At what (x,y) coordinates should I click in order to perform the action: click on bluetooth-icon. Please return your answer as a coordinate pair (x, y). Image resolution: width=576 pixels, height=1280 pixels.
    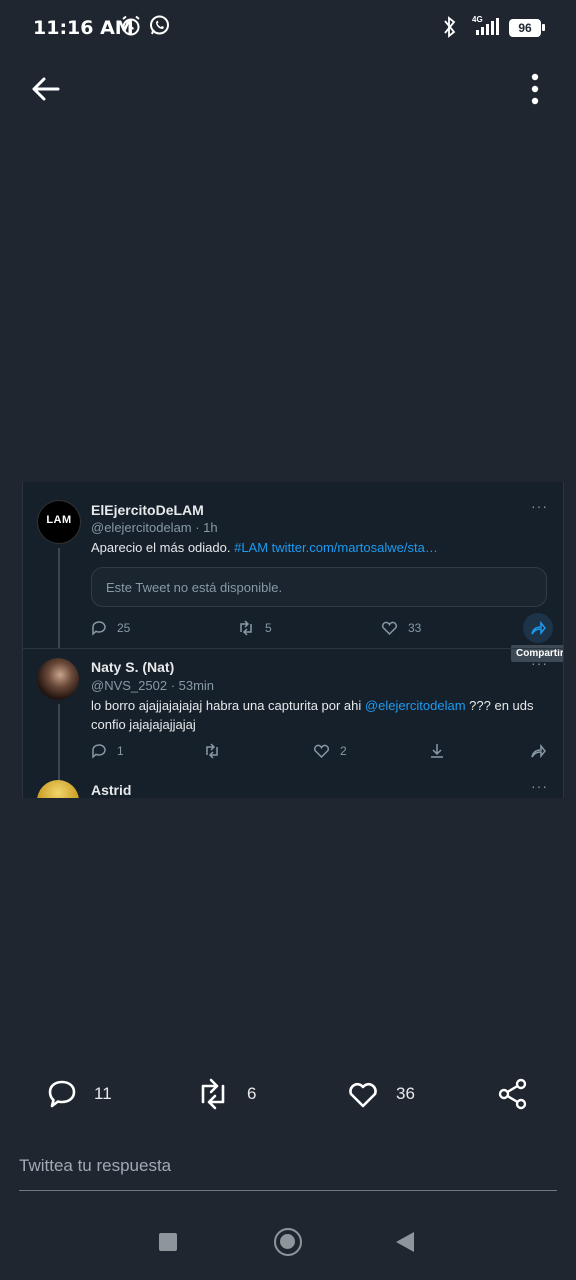
    Looking at the image, I should click on (450, 27).